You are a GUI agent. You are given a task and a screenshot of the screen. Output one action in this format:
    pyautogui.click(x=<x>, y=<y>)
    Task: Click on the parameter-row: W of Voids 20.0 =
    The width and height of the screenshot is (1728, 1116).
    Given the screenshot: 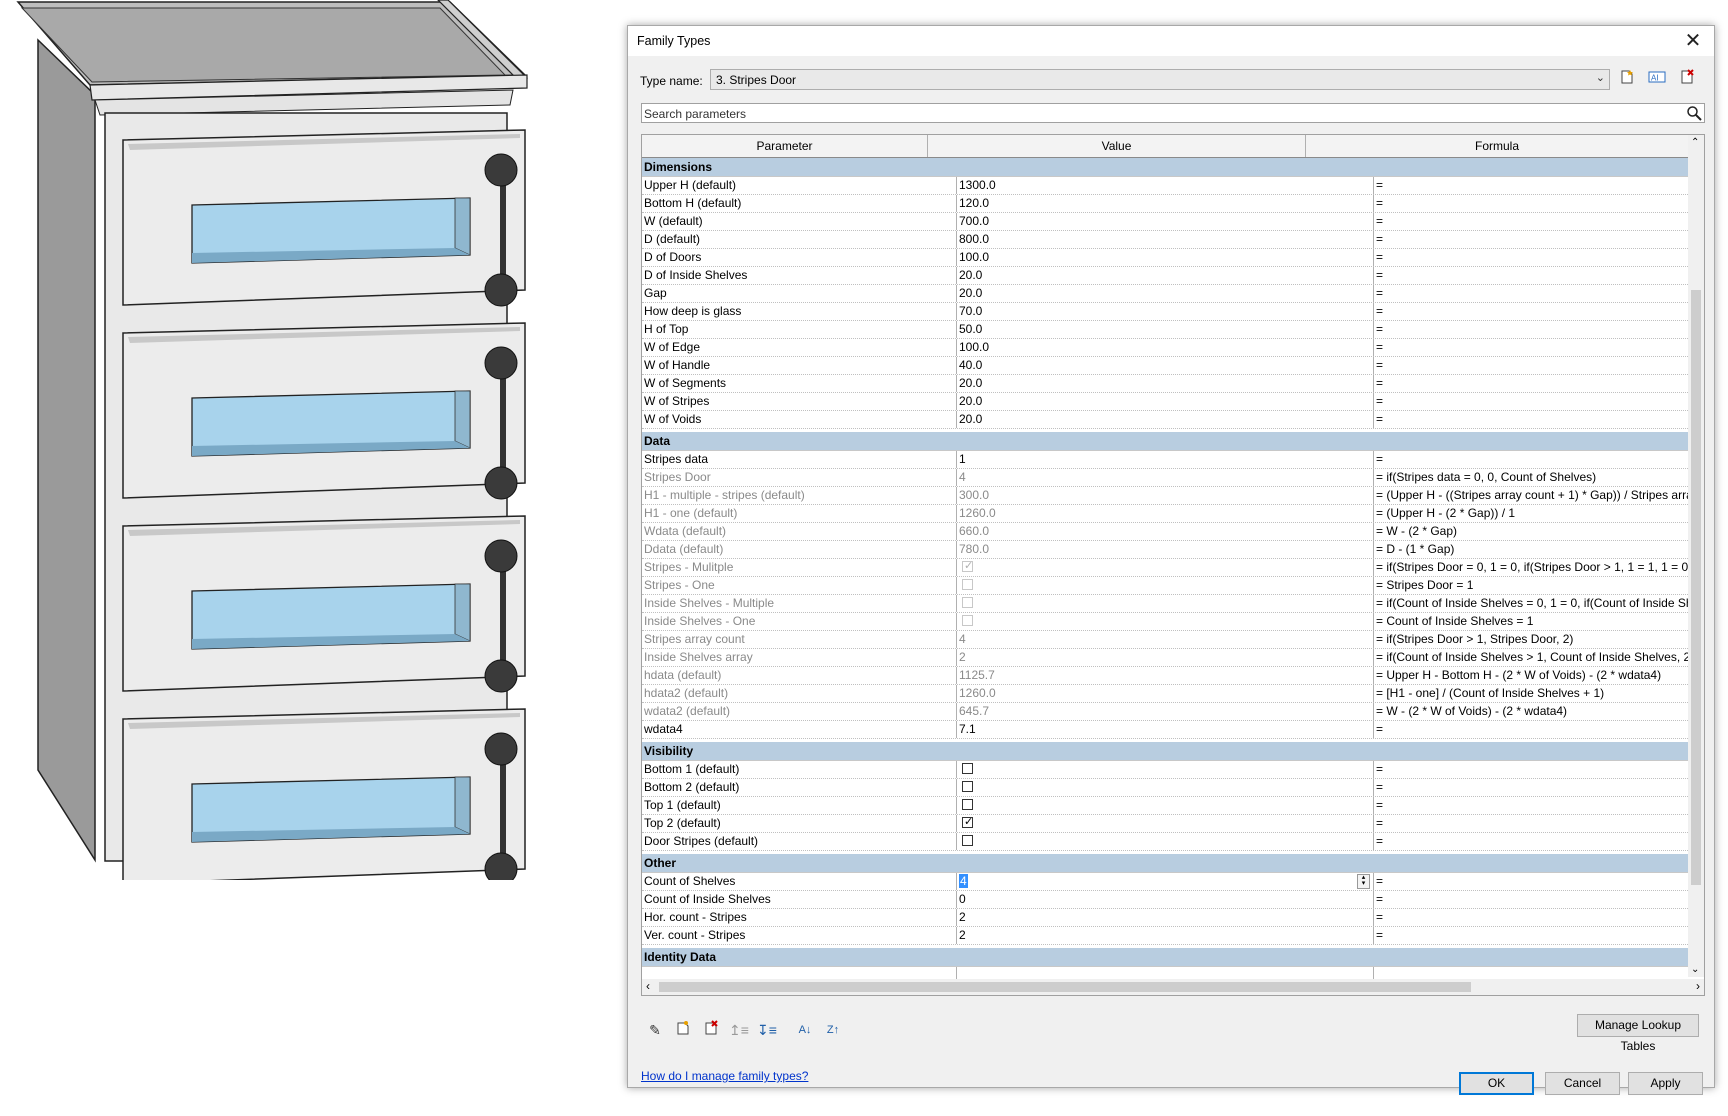 What is the action you would take?
    pyautogui.click(x=1165, y=420)
    